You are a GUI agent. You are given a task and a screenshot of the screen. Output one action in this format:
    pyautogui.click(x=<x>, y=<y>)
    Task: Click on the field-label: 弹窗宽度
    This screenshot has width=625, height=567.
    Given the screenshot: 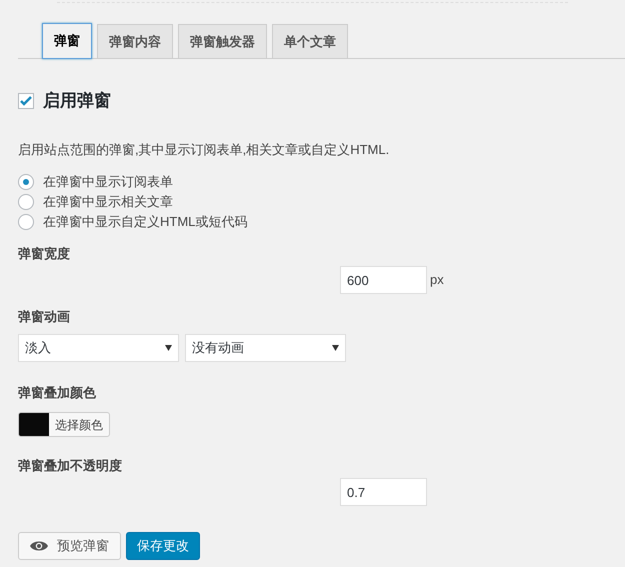 What is the action you would take?
    pyautogui.click(x=44, y=254)
    